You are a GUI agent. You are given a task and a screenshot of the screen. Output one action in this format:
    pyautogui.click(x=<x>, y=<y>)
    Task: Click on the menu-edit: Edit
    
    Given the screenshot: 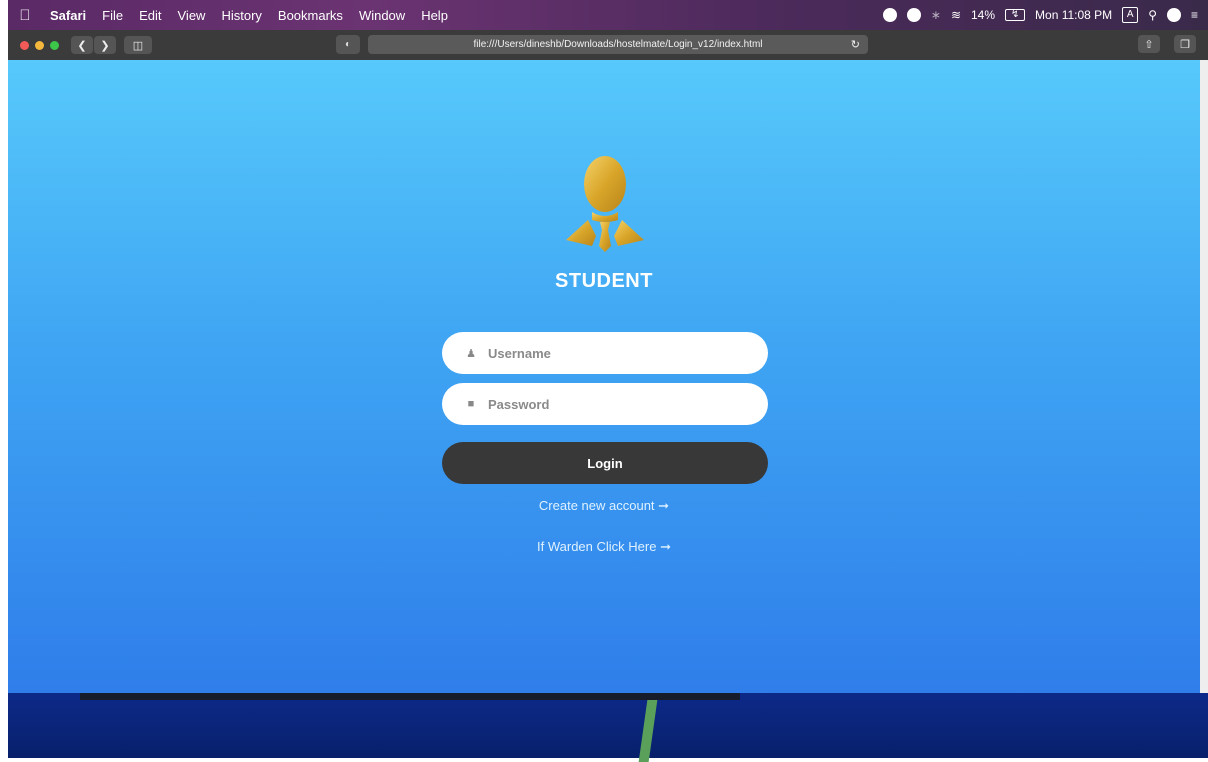 What is the action you would take?
    pyautogui.click(x=150, y=15)
    